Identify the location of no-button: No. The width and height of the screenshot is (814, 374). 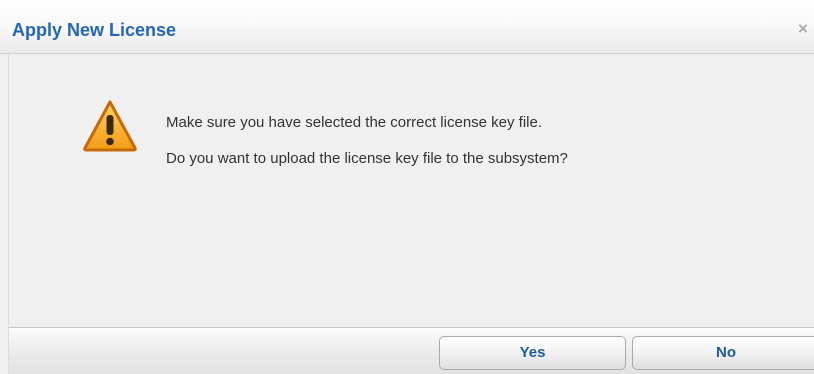
(723, 353).